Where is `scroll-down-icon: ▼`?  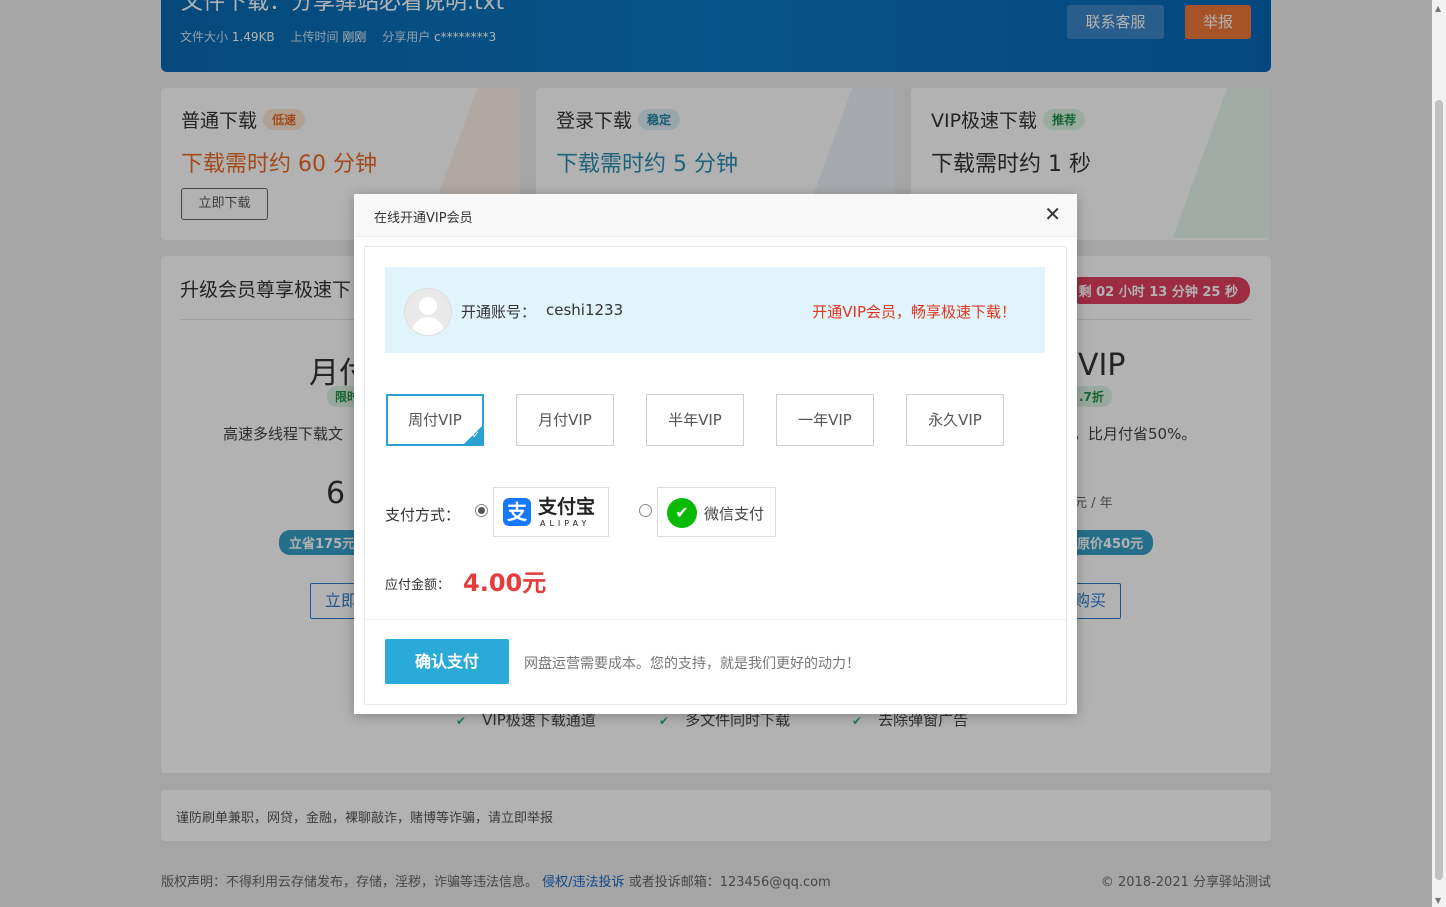
scroll-down-icon: ▼ is located at coordinates (1438, 900).